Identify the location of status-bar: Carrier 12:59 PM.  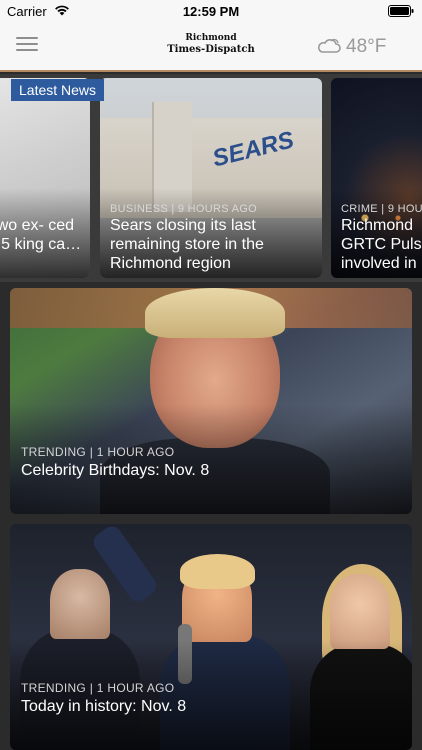
(211, 11).